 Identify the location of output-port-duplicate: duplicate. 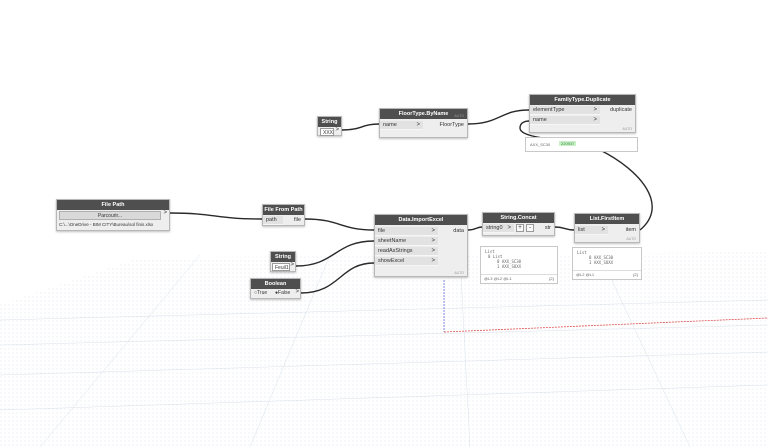
(618, 110).